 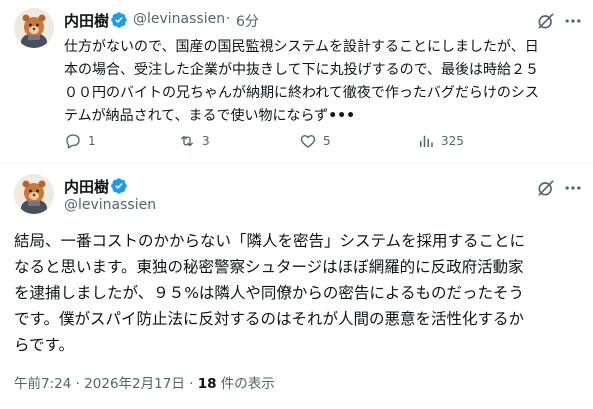 I want to click on reply-count: 1, so click(x=92, y=141).